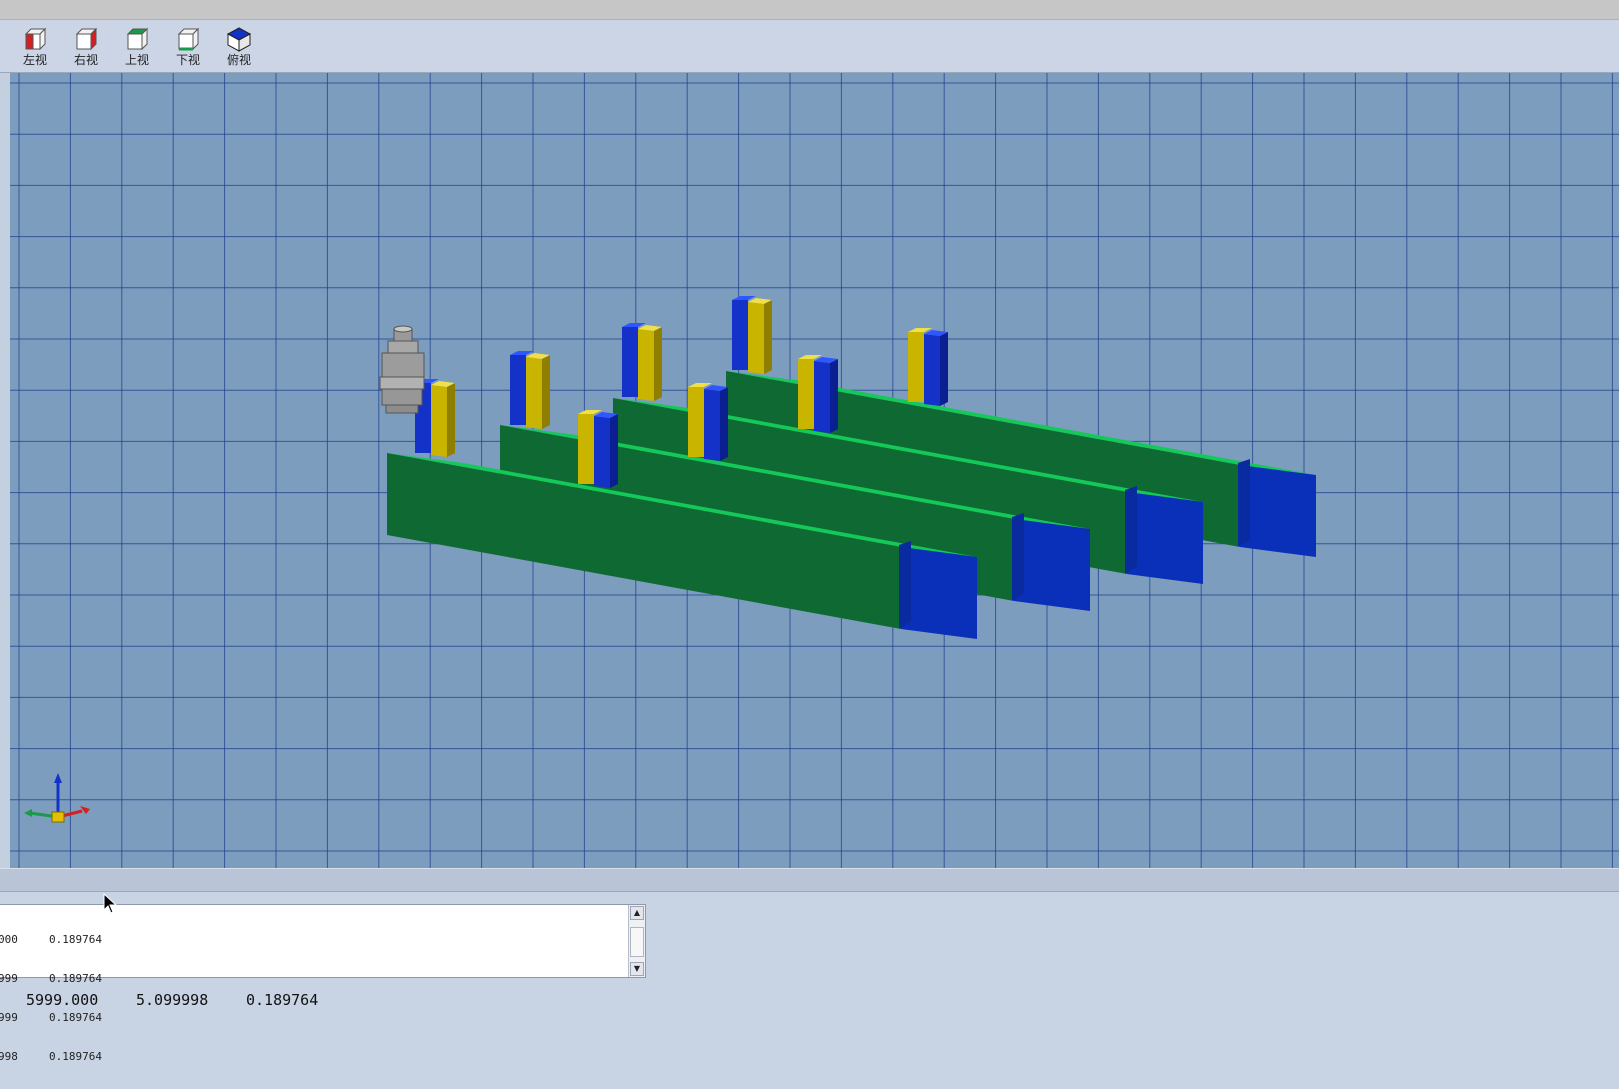  Describe the element at coordinates (51, 939) in the screenshot. I see `log-line: 000 0.189764` at that location.